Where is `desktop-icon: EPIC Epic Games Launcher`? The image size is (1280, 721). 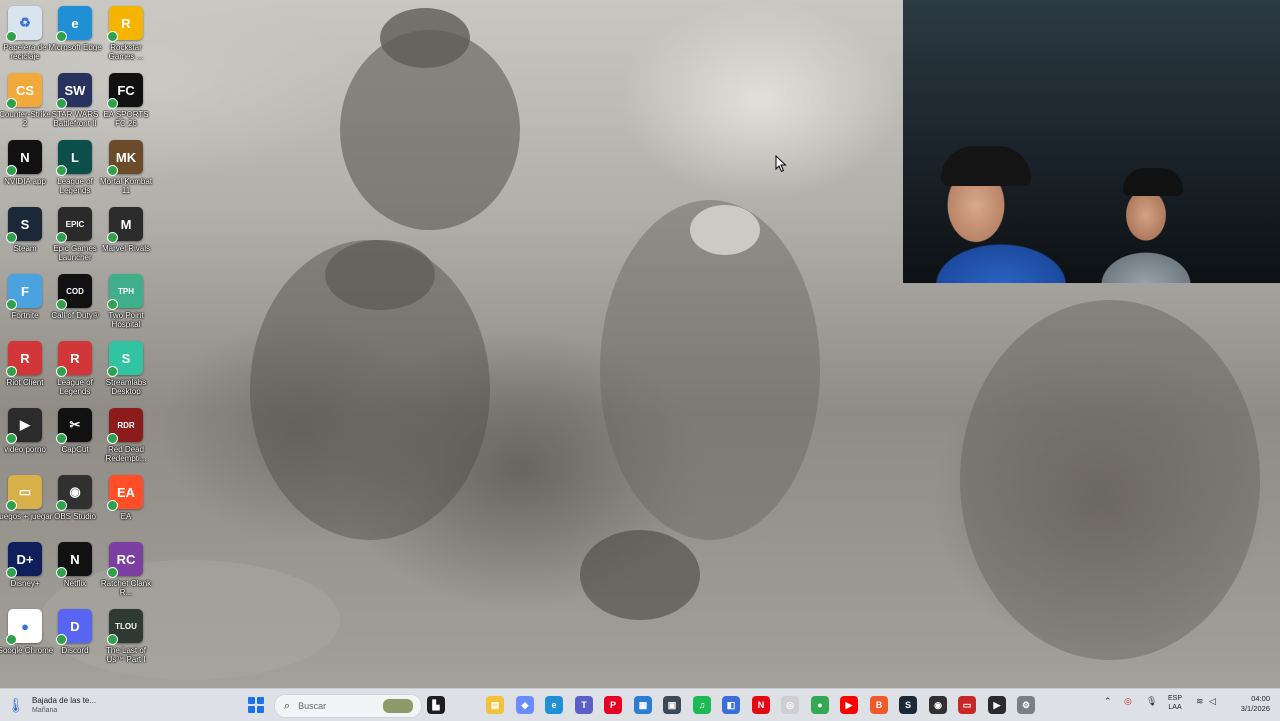
desktop-icon: EPIC Epic Games Launcher is located at coordinates (75, 234).